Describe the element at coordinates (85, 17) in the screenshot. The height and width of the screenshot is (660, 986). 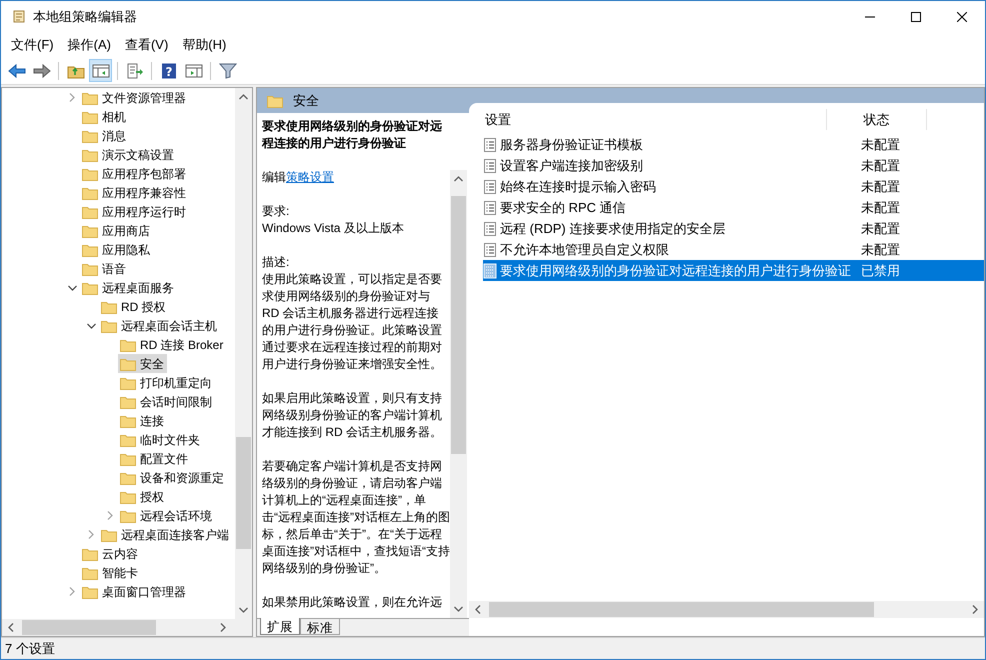
I see `window-title: 本地组策略编辑器` at that location.